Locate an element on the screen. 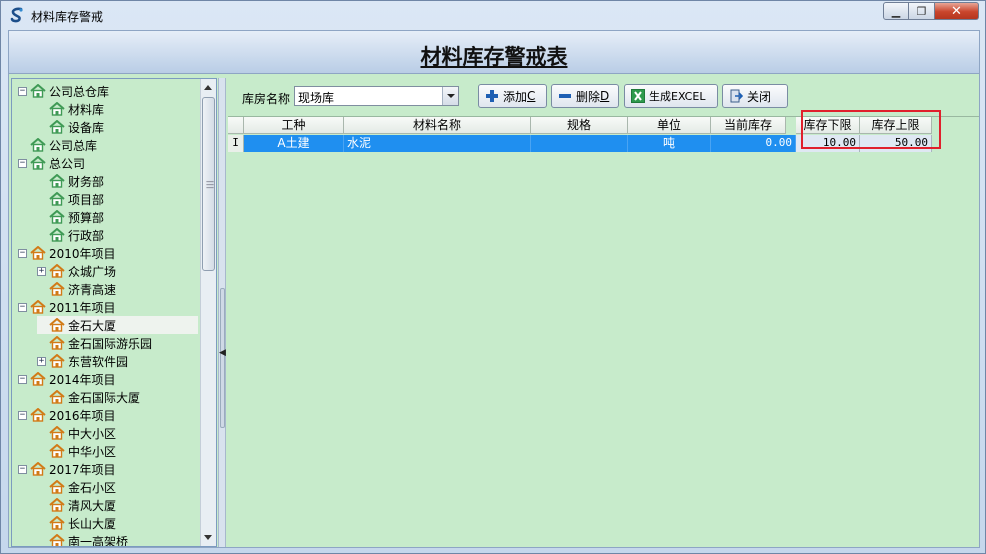  scroll-thumb: — — — is located at coordinates (208, 184).